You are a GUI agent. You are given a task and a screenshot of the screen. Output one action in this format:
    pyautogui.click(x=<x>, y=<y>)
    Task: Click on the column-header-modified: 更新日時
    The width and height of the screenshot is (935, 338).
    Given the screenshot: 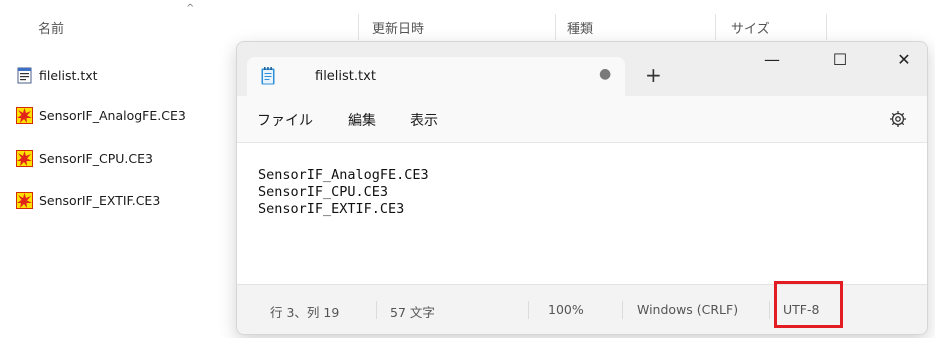 What is the action you would take?
    pyautogui.click(x=398, y=27)
    